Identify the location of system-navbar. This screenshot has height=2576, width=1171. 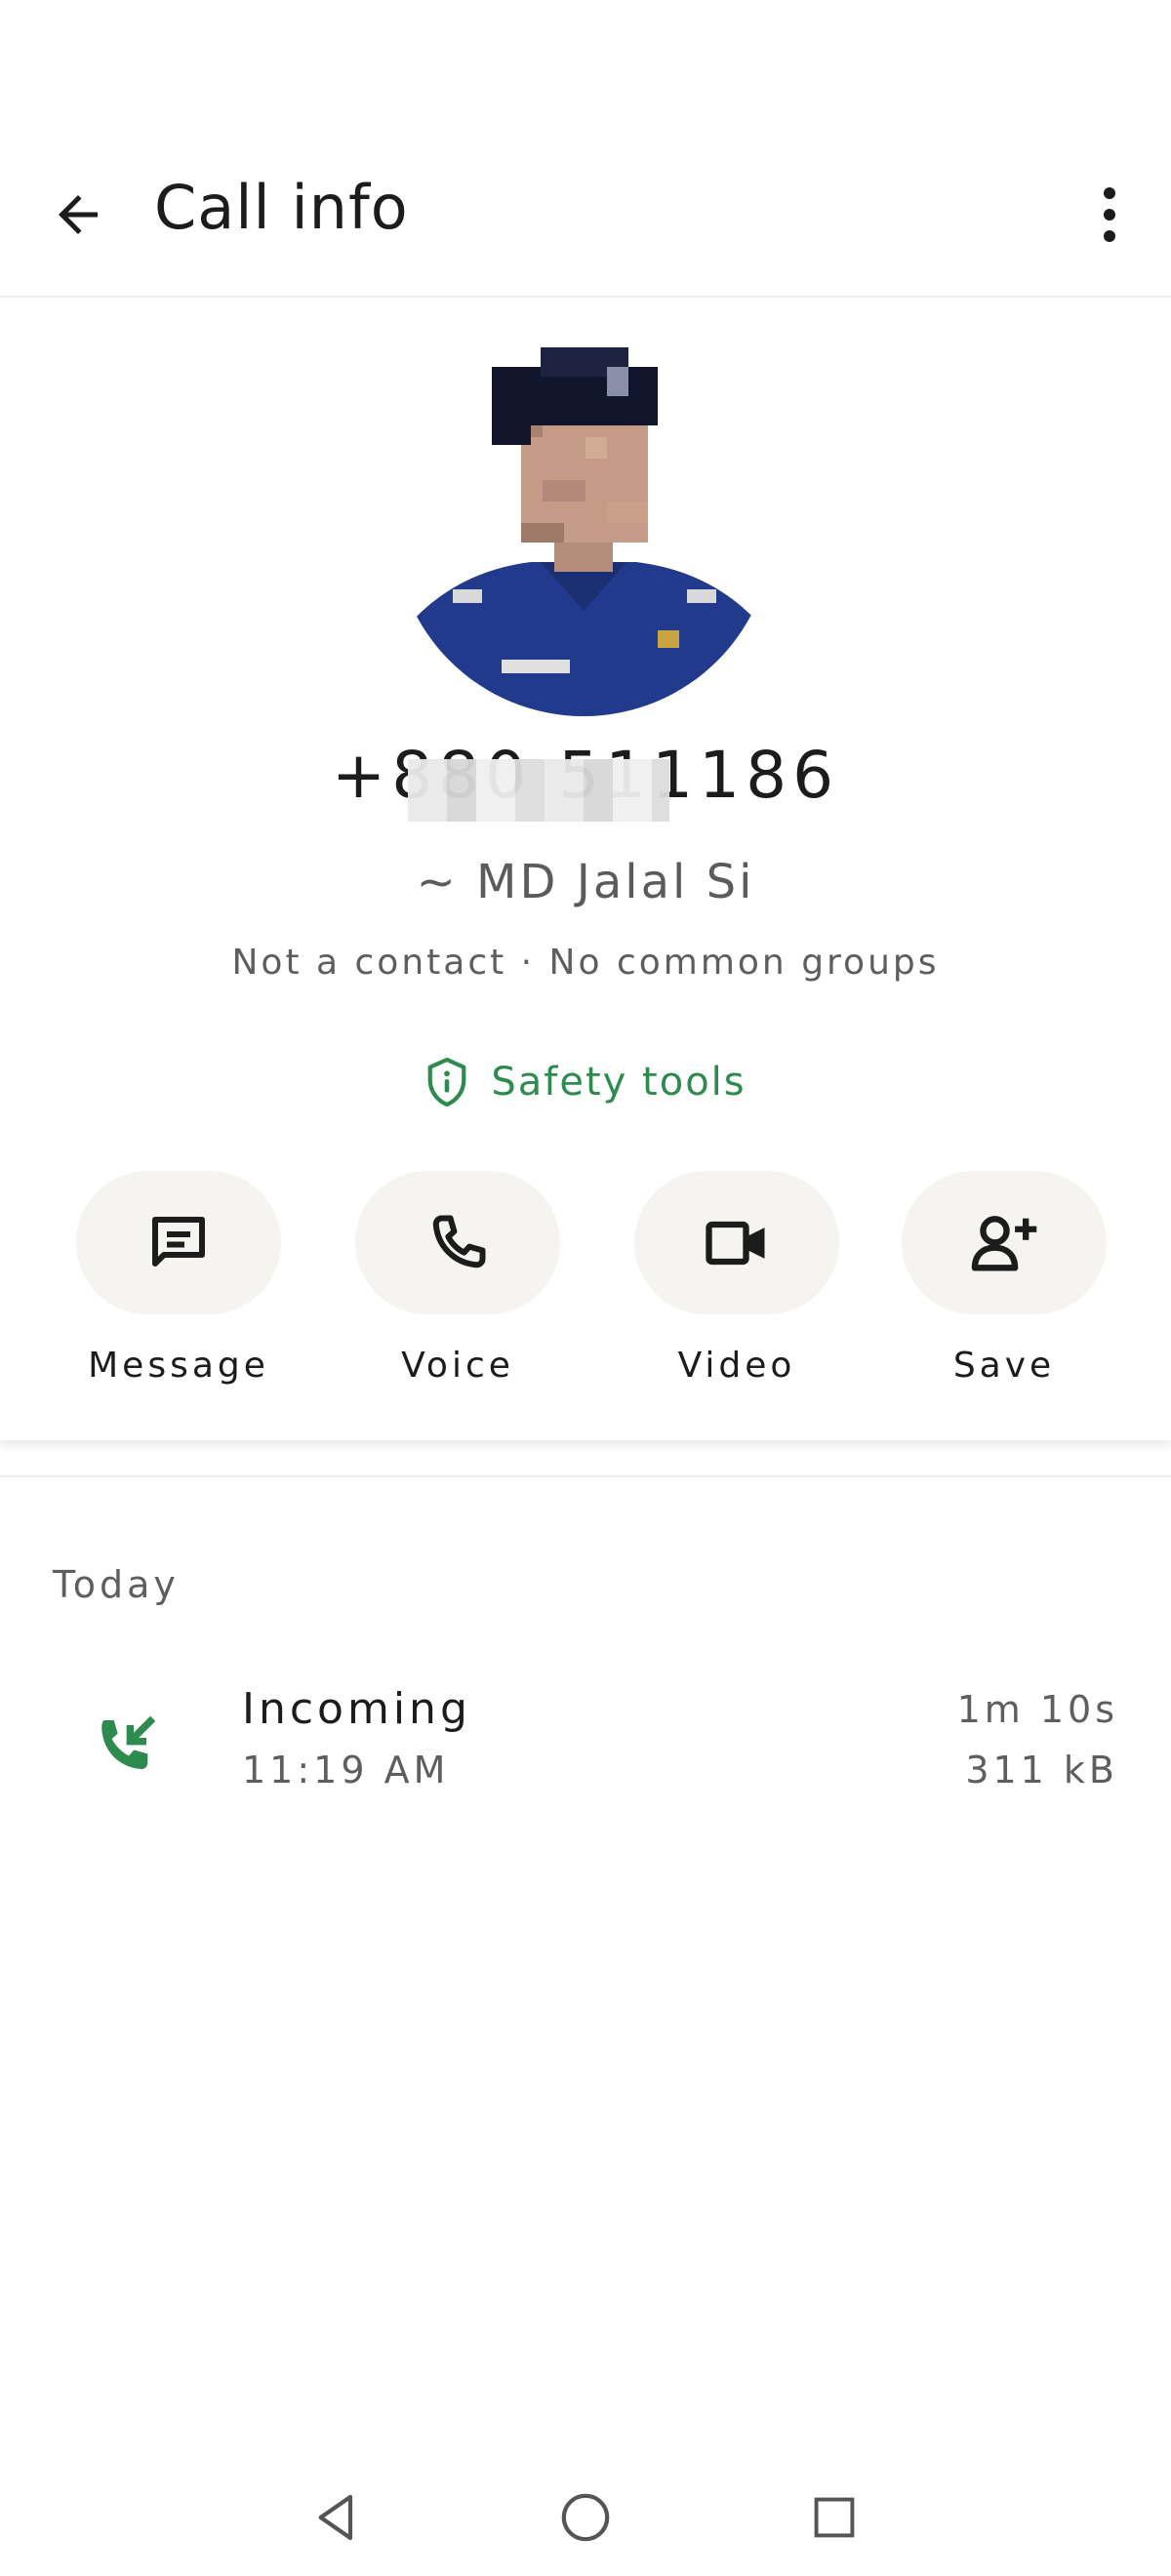
(585, 2512).